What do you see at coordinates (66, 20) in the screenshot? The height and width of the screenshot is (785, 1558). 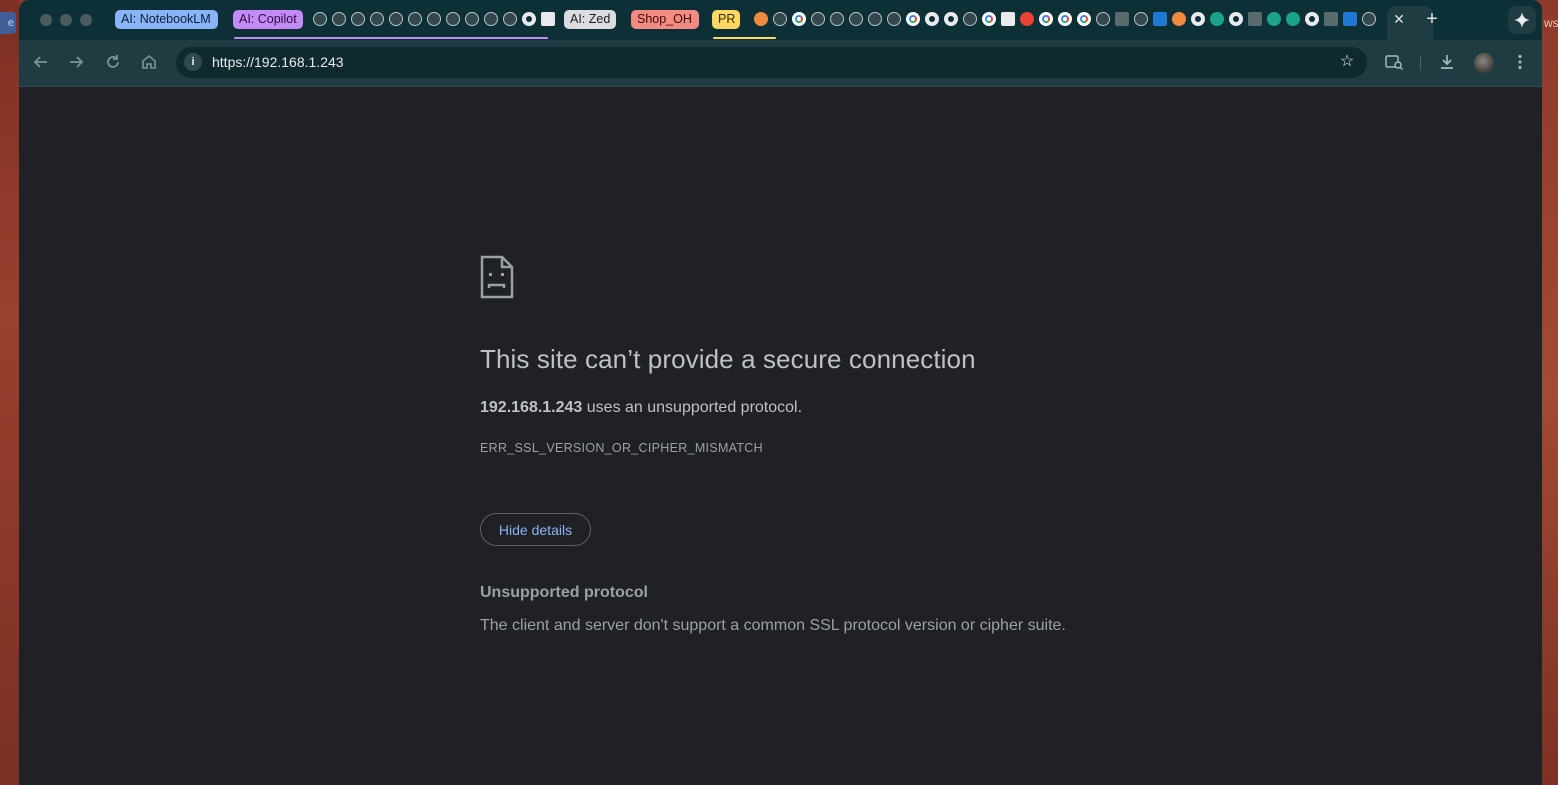 I see `window-minimize-control` at bounding box center [66, 20].